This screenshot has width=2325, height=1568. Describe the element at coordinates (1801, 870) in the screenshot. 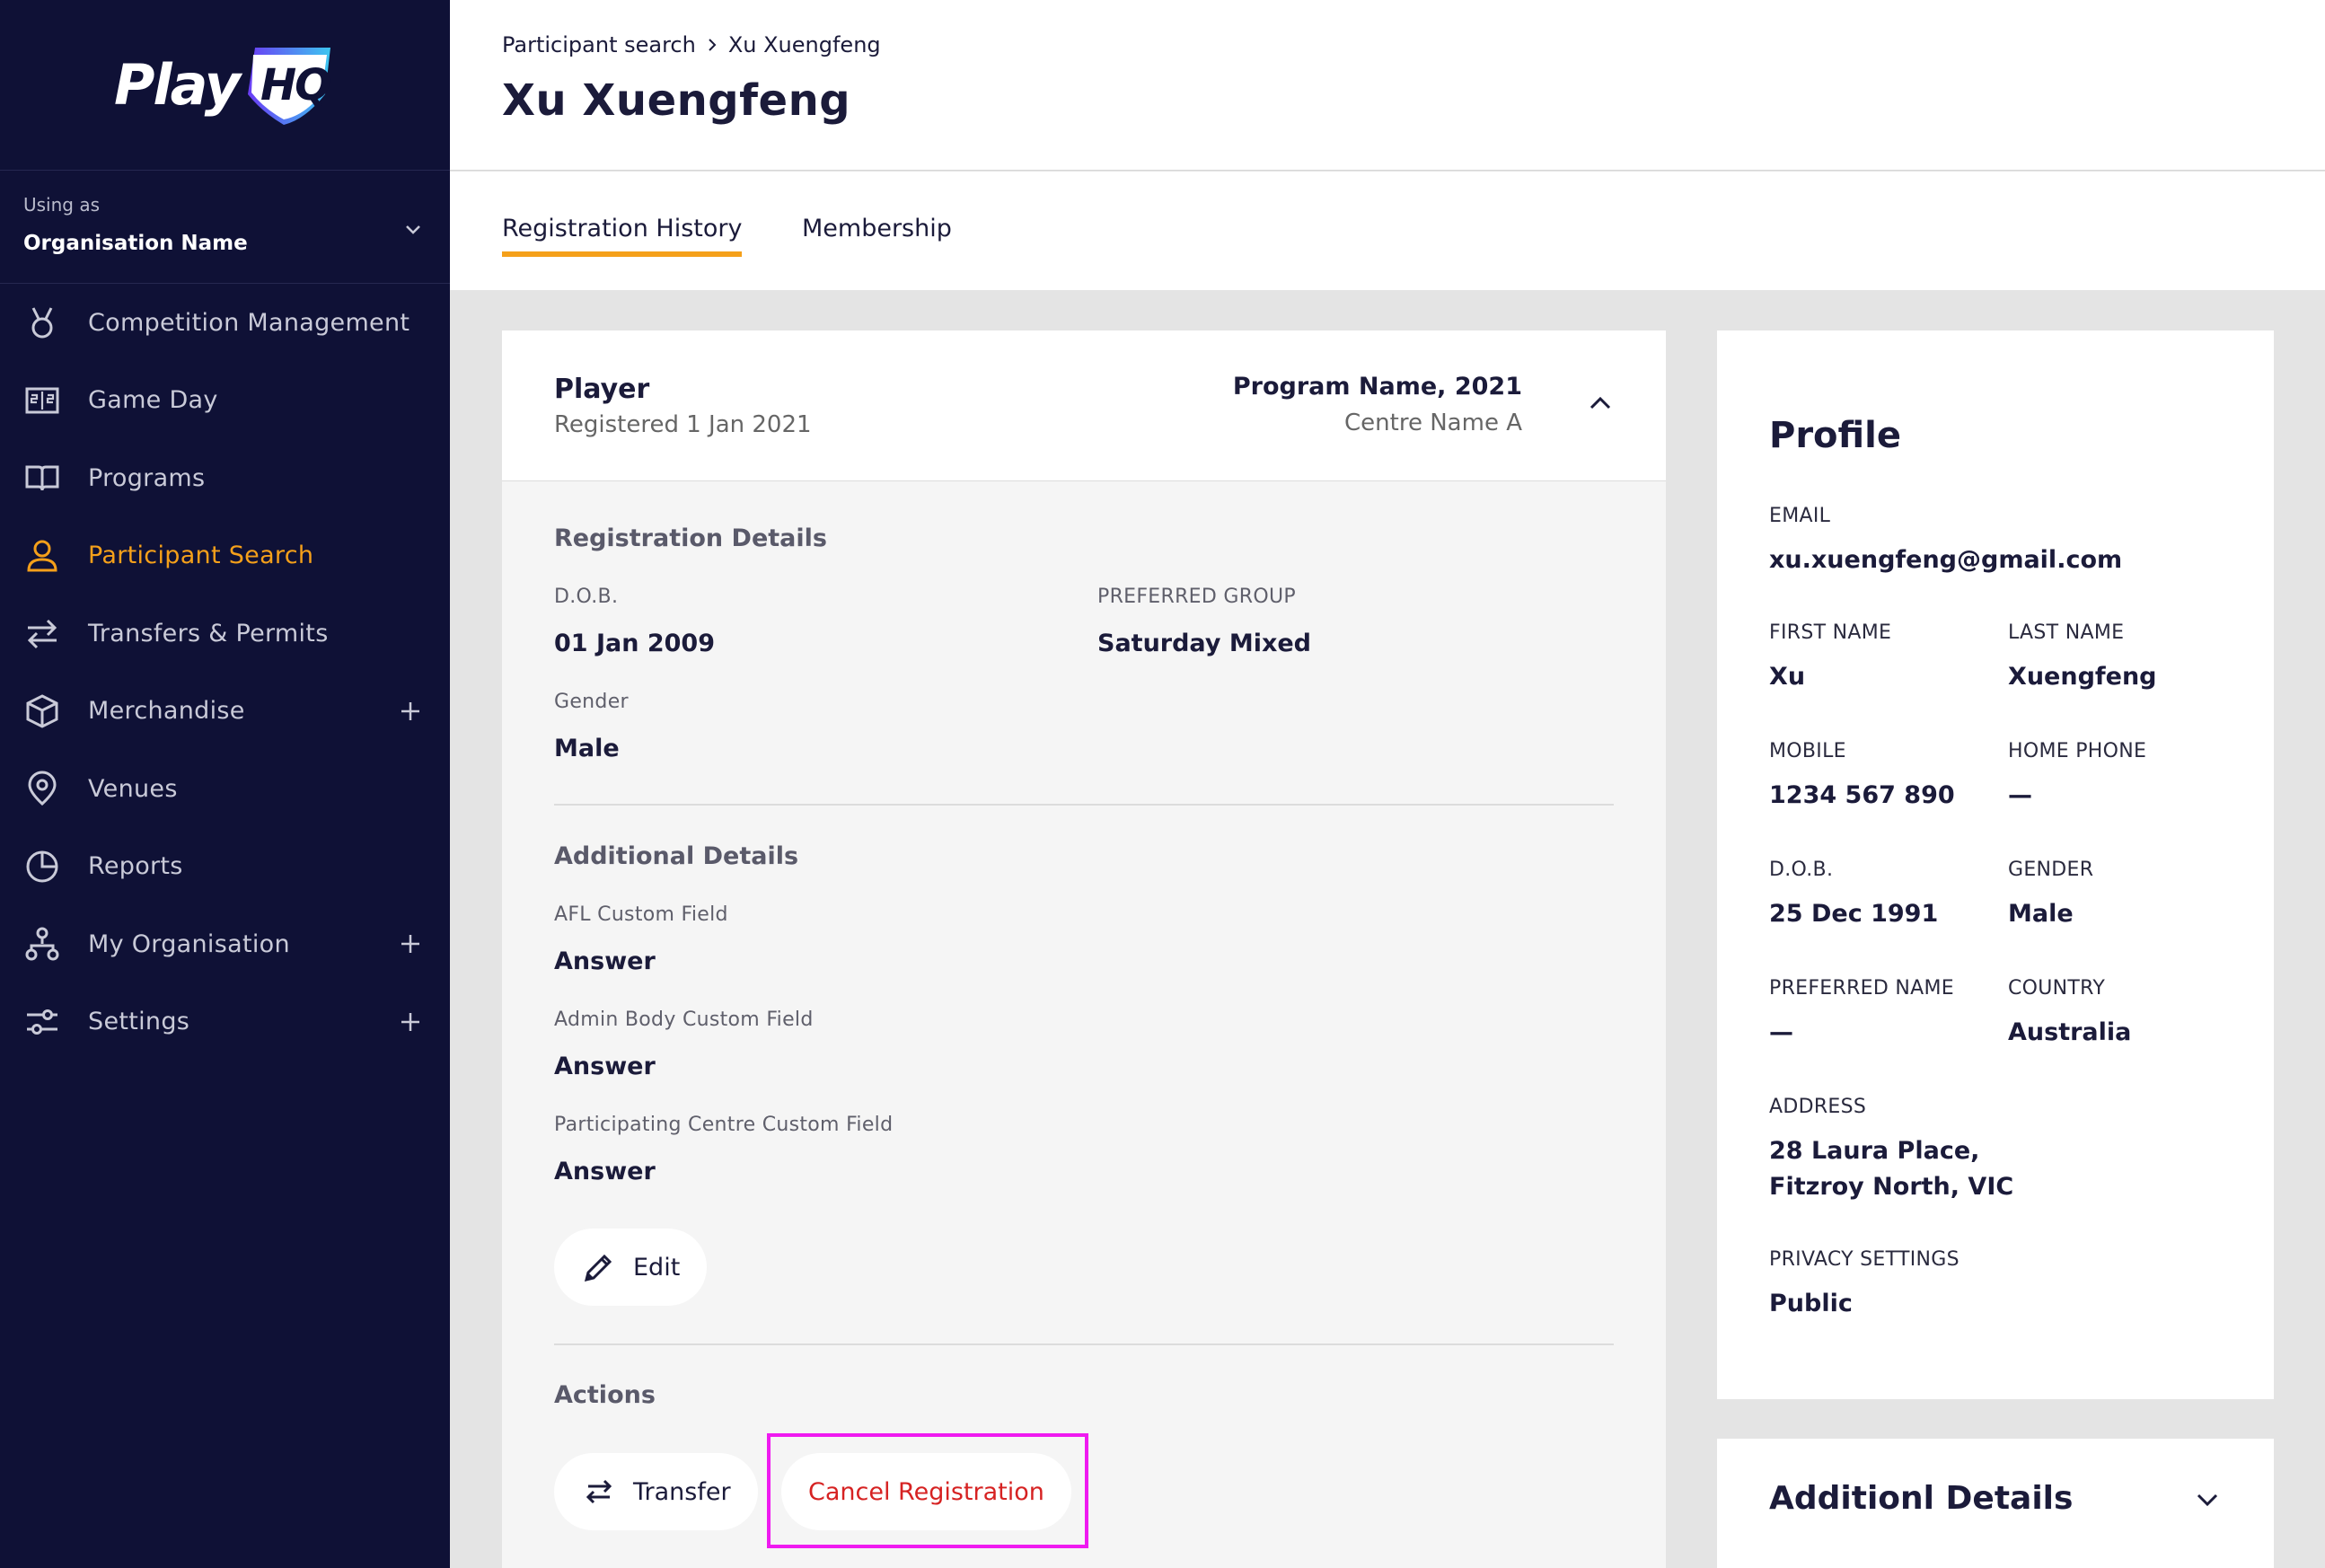

I see `profile-dob-label: D.O.B.` at that location.